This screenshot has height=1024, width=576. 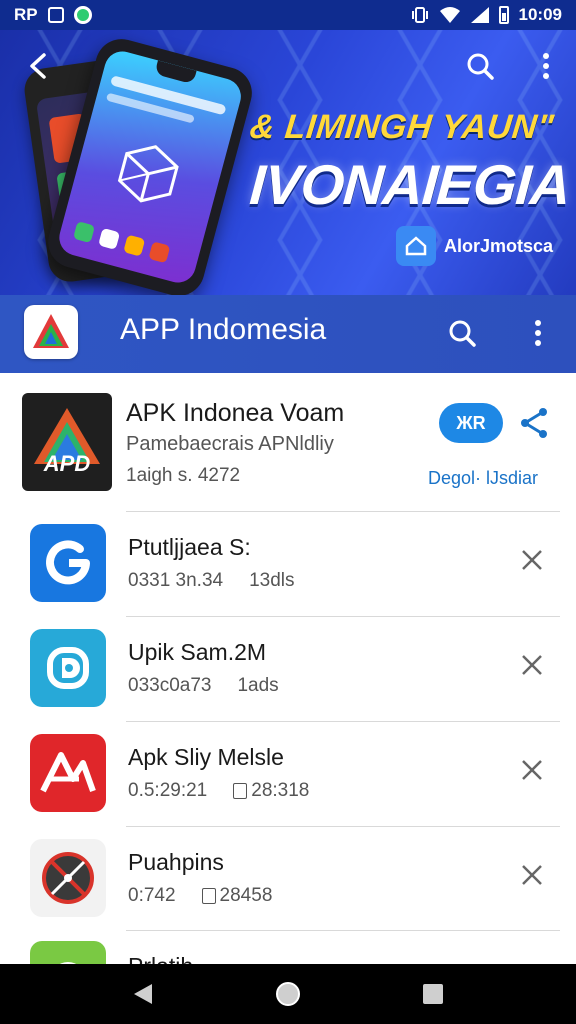 I want to click on status-bar: RP 10:09, so click(x=288, y=15).